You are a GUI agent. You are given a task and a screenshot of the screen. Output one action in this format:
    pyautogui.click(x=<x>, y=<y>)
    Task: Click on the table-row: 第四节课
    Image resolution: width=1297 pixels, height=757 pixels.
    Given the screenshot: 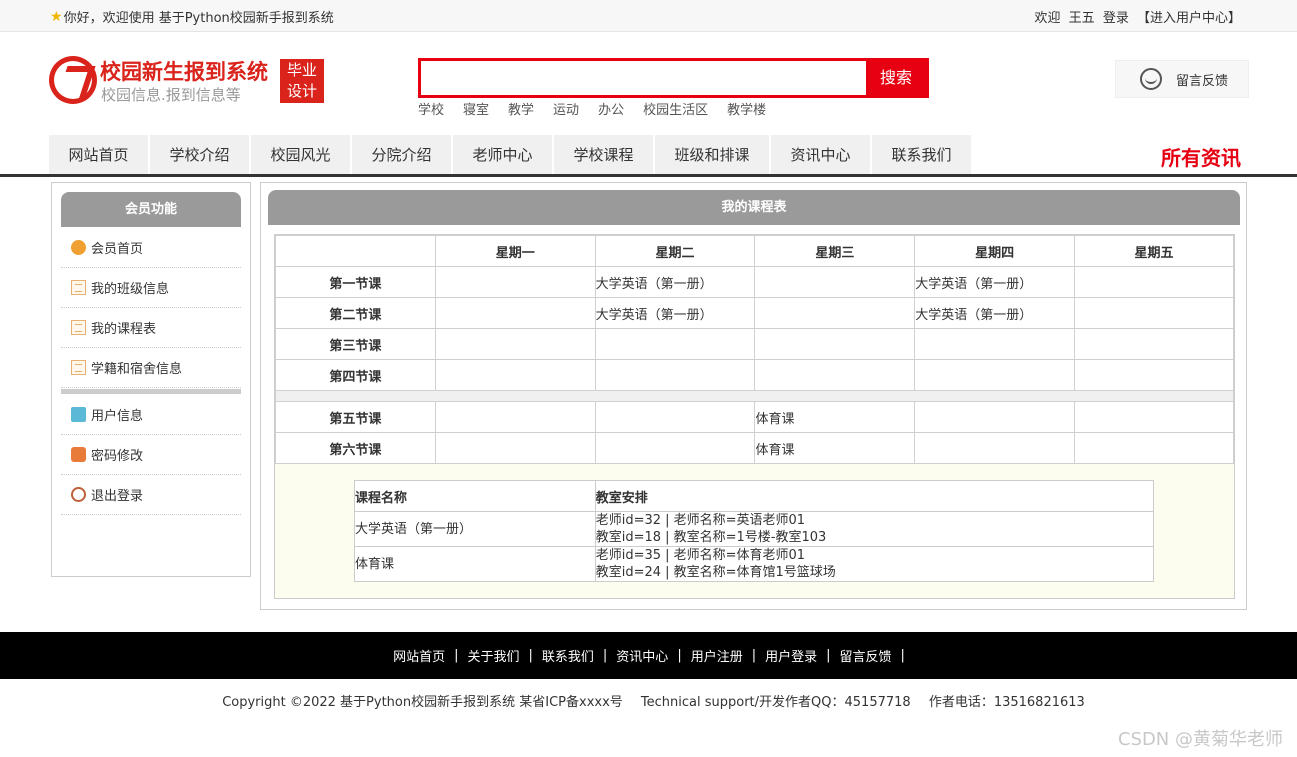 What is the action you would take?
    pyautogui.click(x=754, y=375)
    